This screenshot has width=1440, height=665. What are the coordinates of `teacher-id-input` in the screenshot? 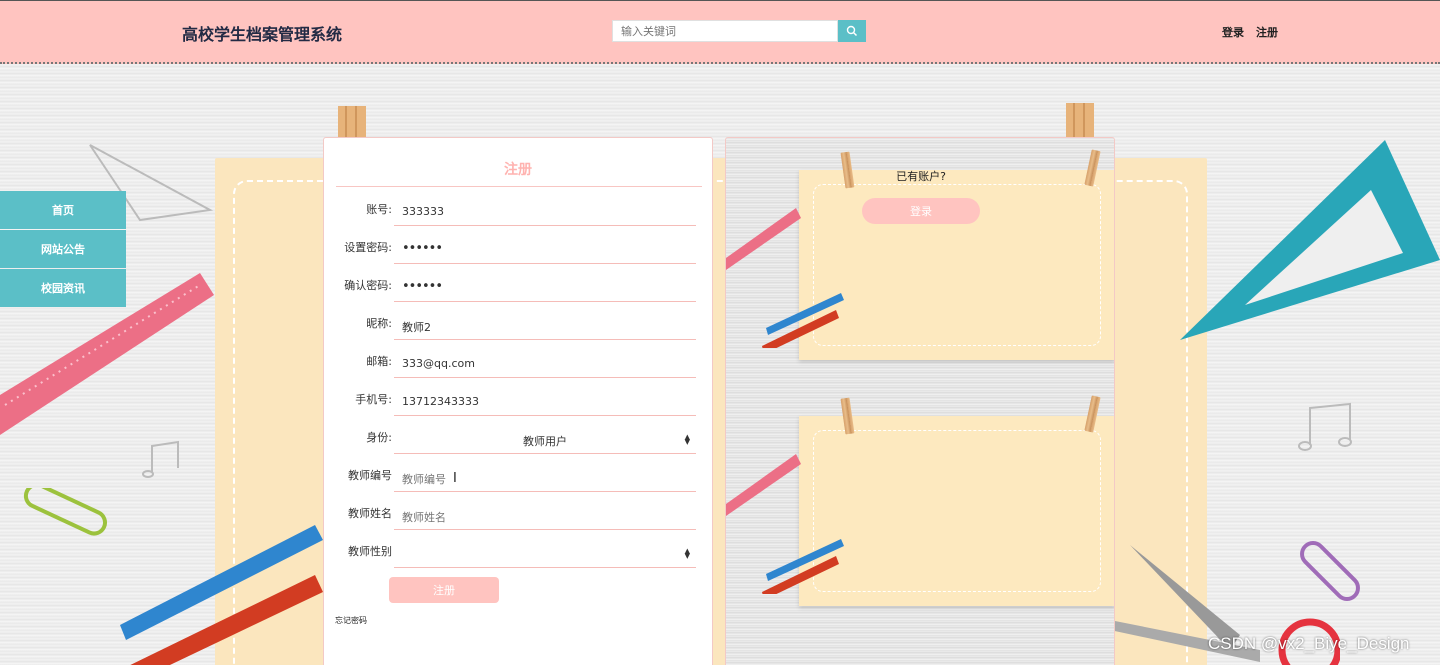 It's located at (545, 479).